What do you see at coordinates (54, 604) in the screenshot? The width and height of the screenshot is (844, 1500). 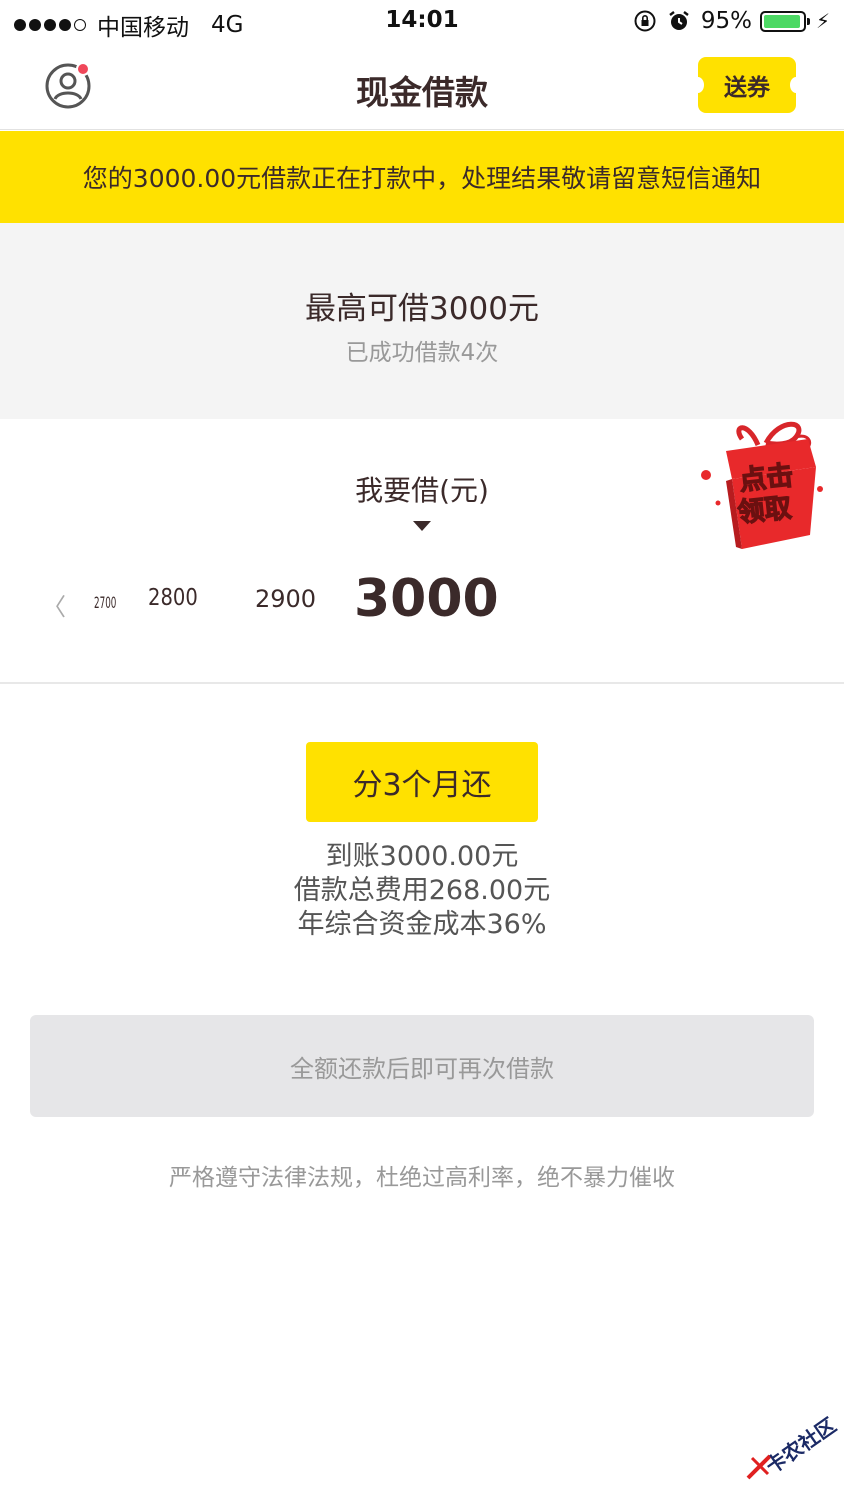 I see `chevron-left-icon: 〈` at bounding box center [54, 604].